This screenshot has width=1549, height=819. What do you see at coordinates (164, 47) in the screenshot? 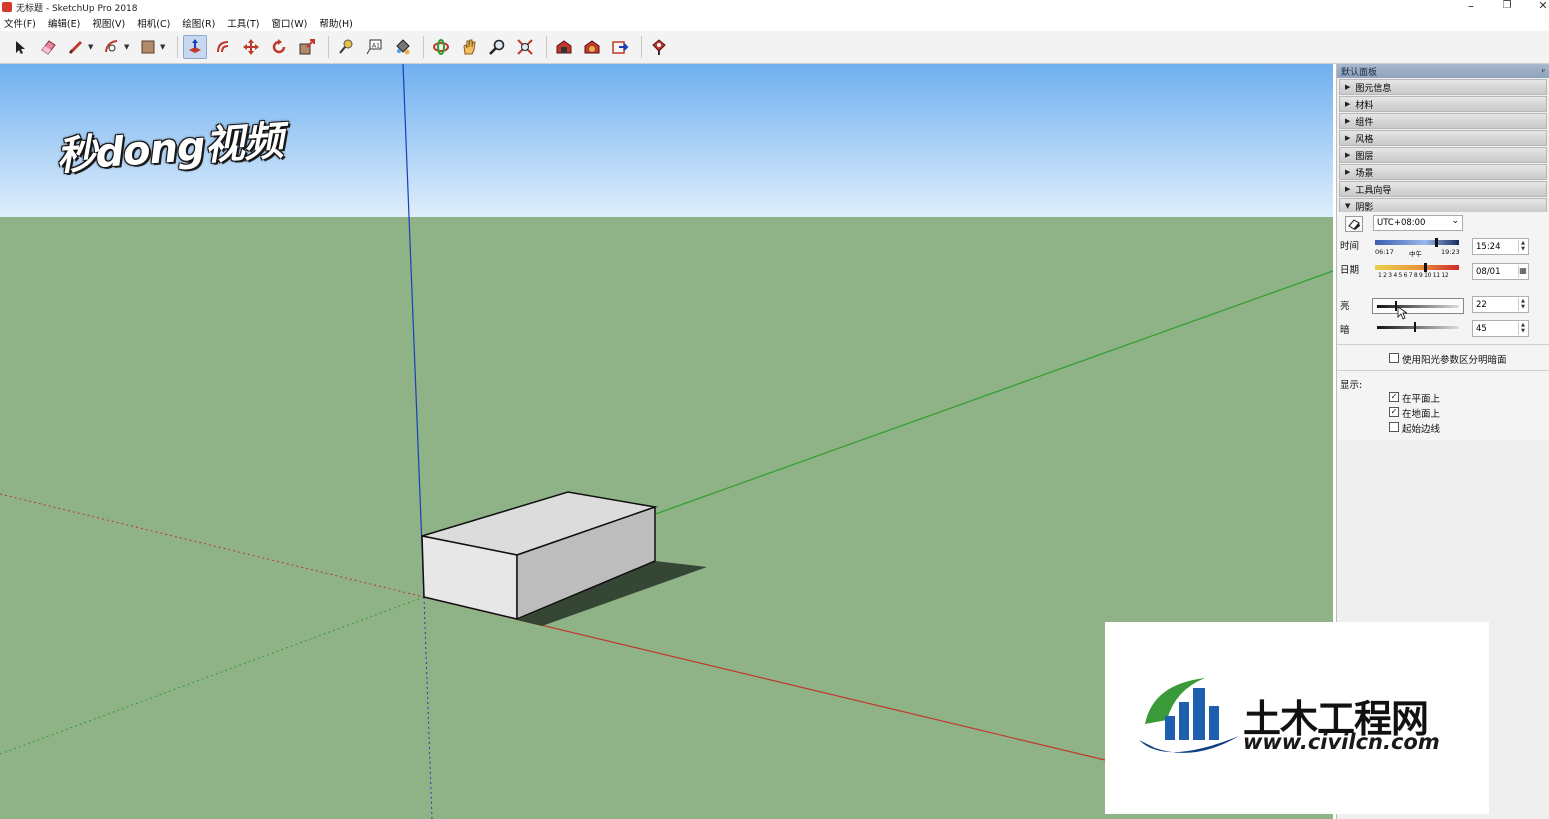
I see `rectangle-tool-dropdown-icon: ▼` at bounding box center [164, 47].